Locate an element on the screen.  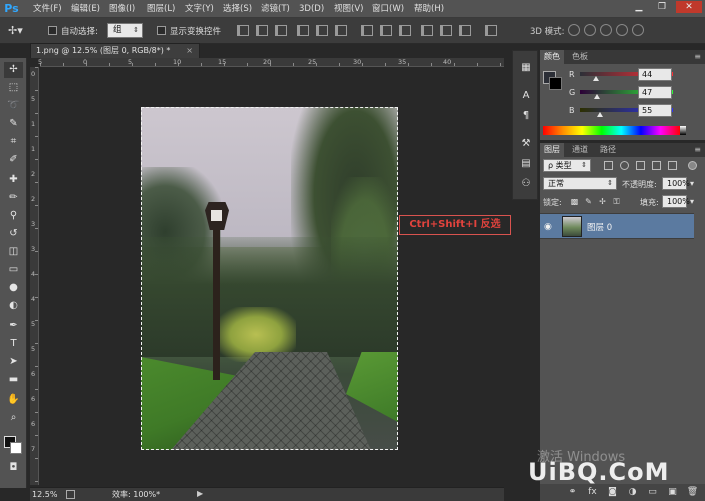
mono-spectrum-bar is located at coordinates (683, 130).